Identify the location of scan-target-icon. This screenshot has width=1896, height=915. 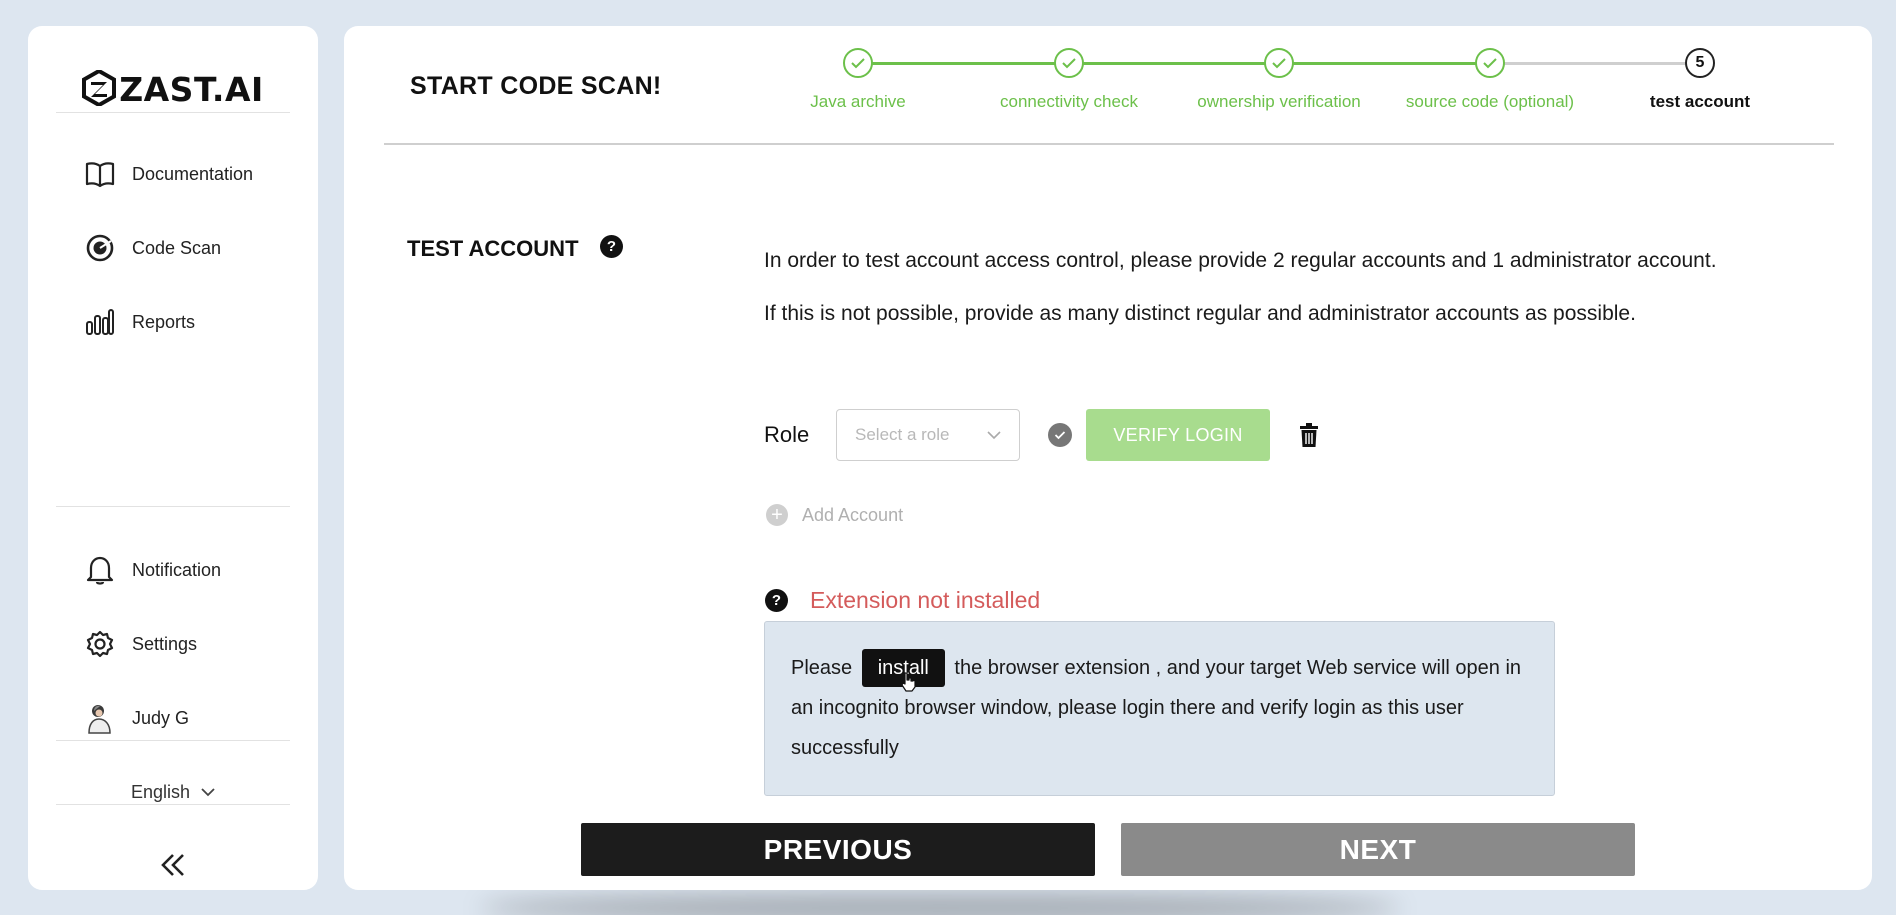
(100, 248).